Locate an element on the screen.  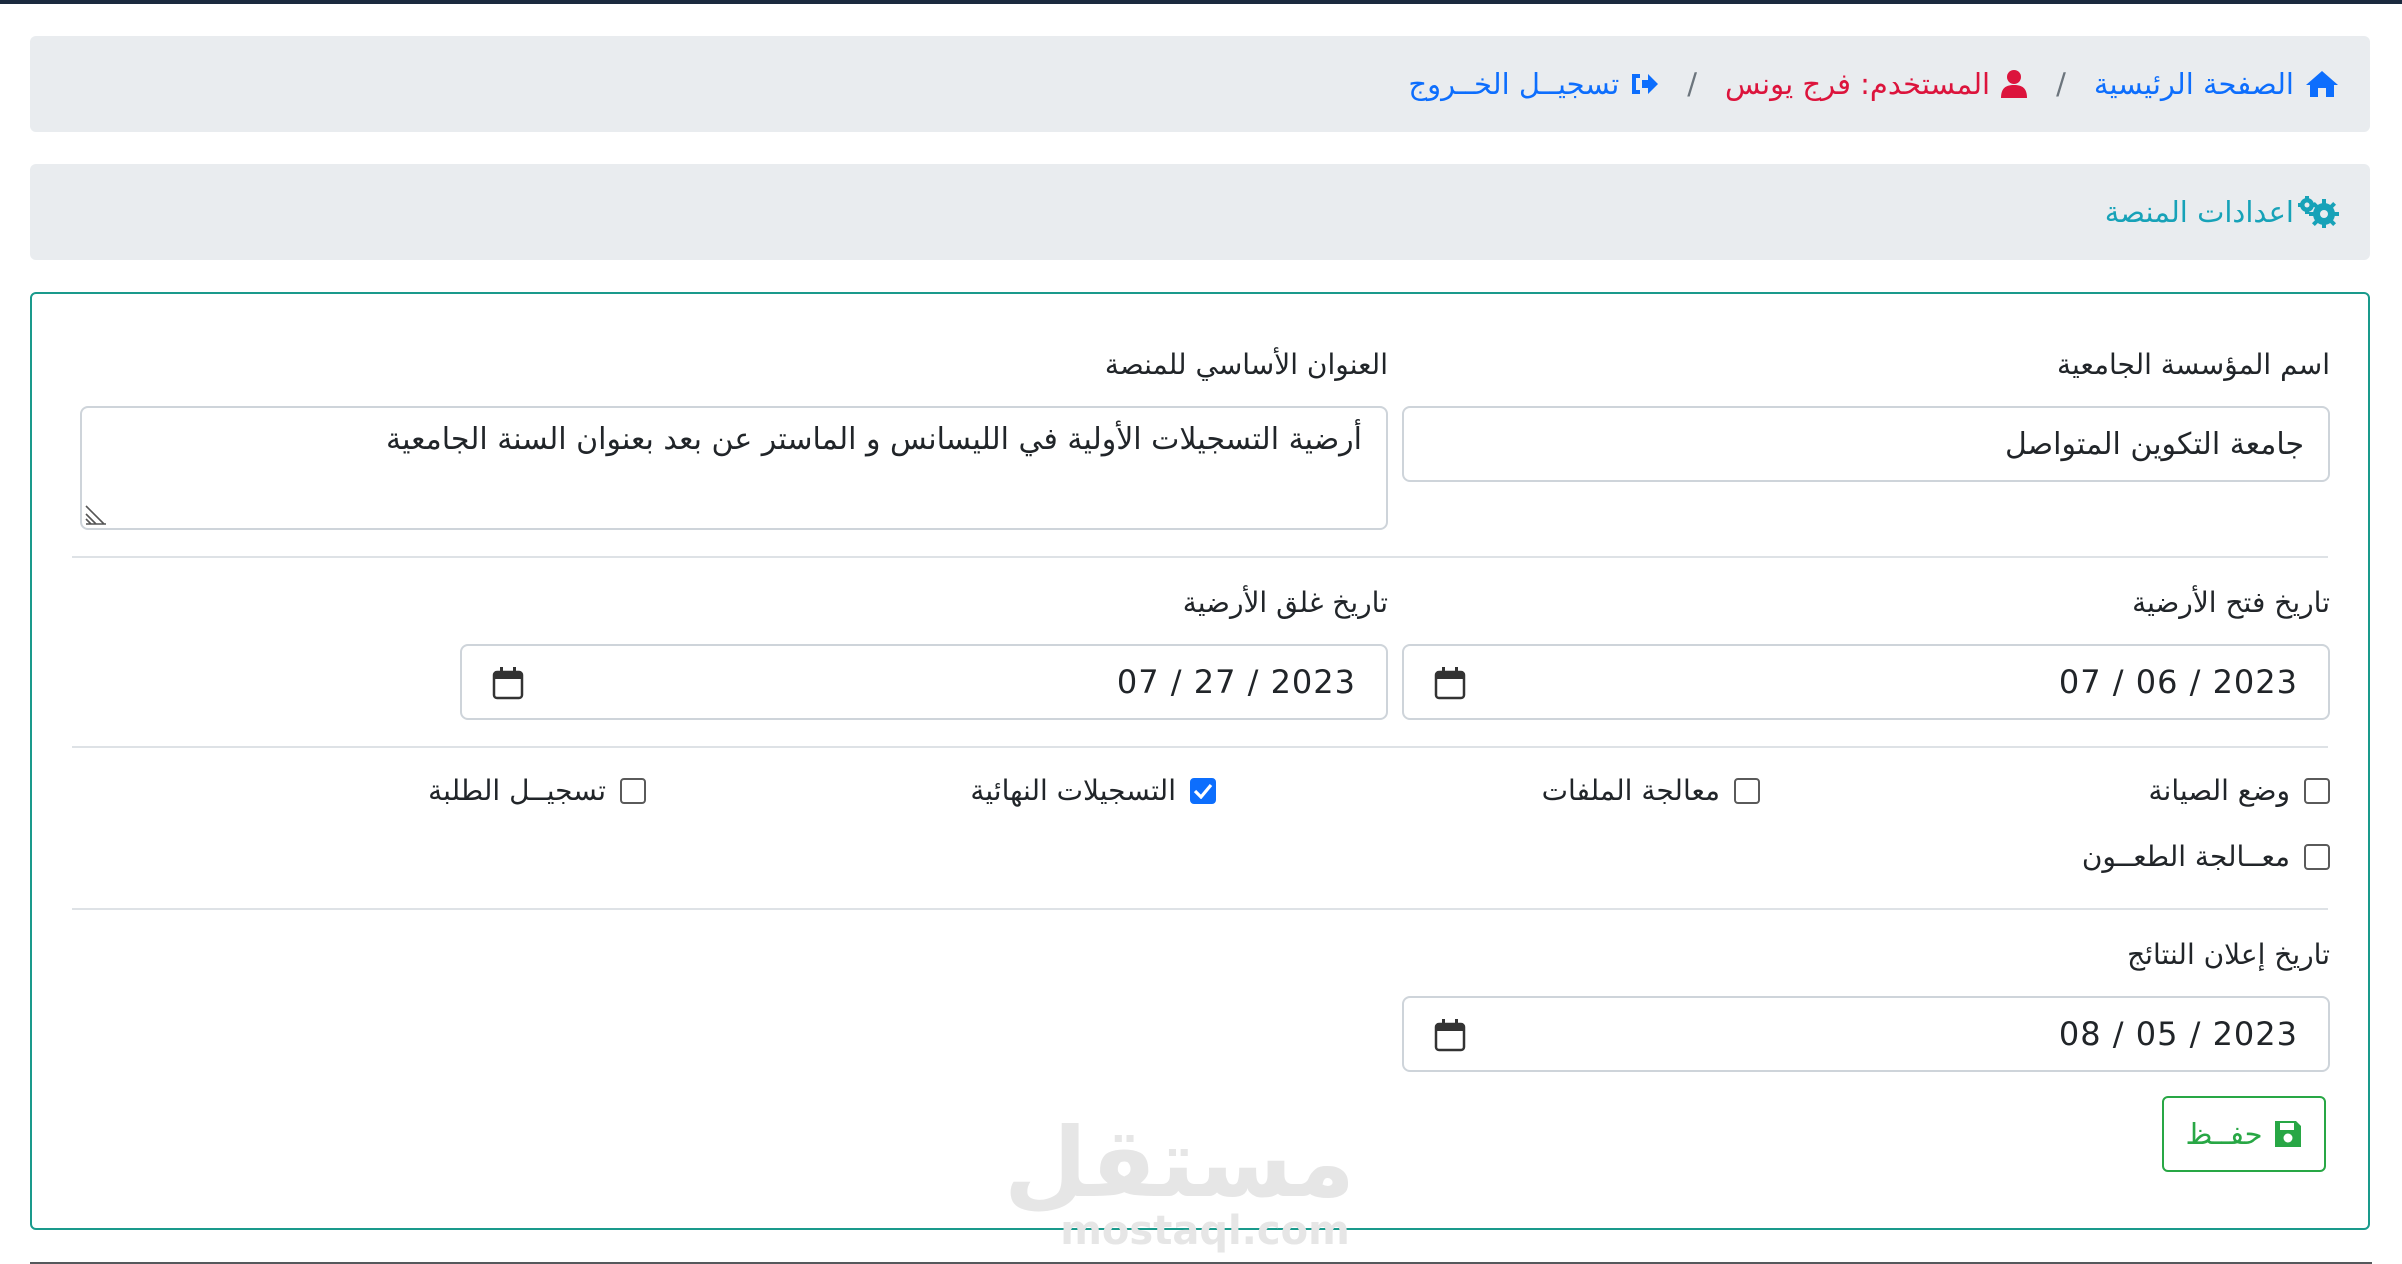
user-label: المستخدم: فرج يونس is located at coordinates (1858, 84).